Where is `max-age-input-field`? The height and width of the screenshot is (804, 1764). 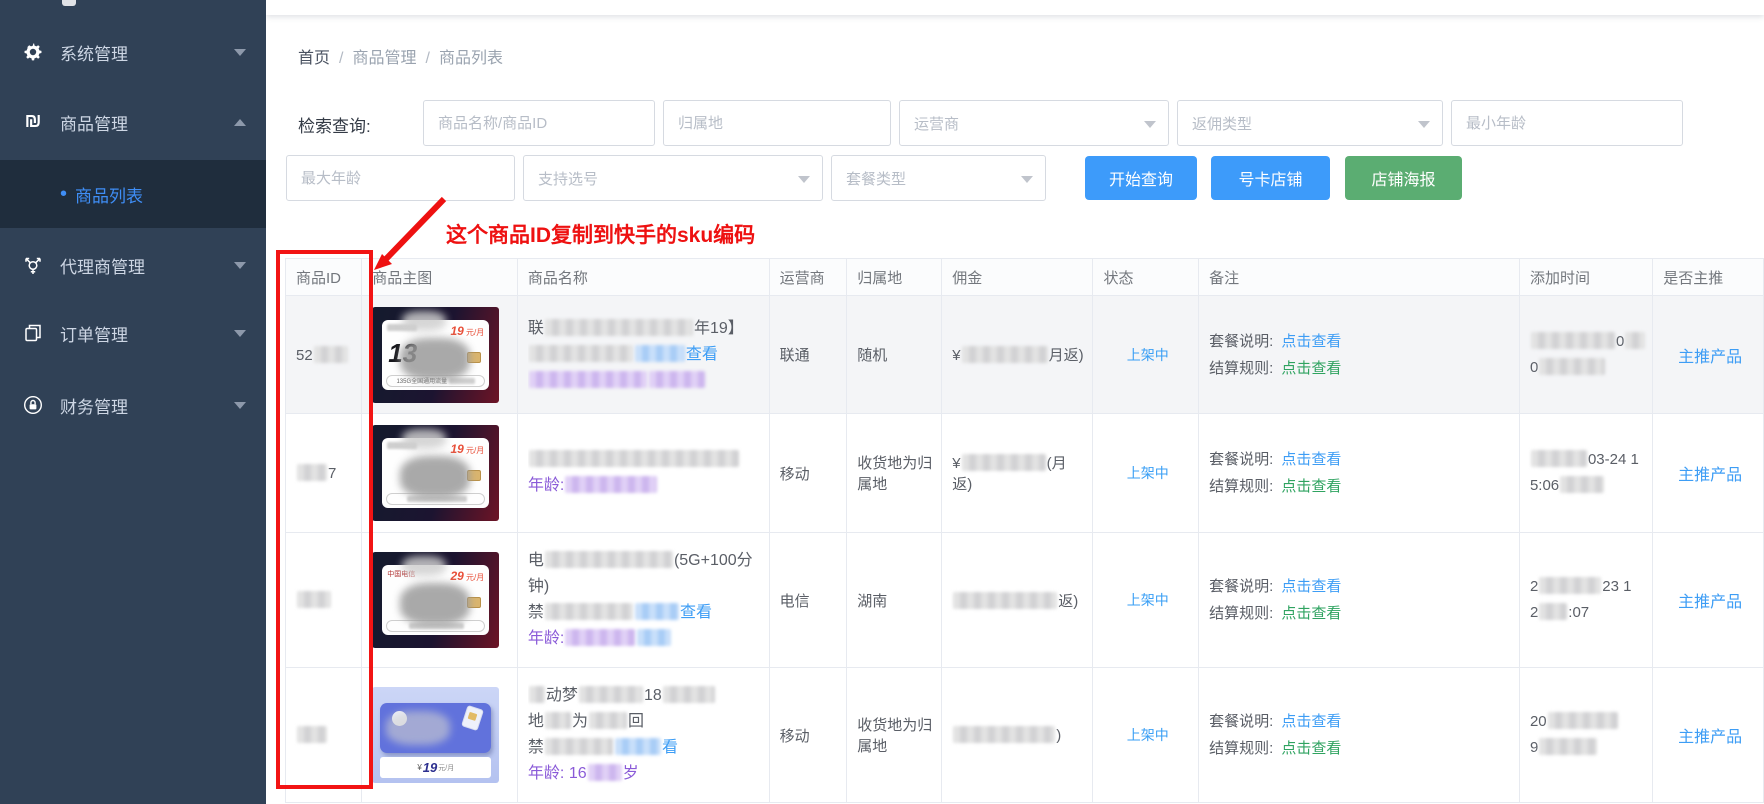 max-age-input-field is located at coordinates (400, 178).